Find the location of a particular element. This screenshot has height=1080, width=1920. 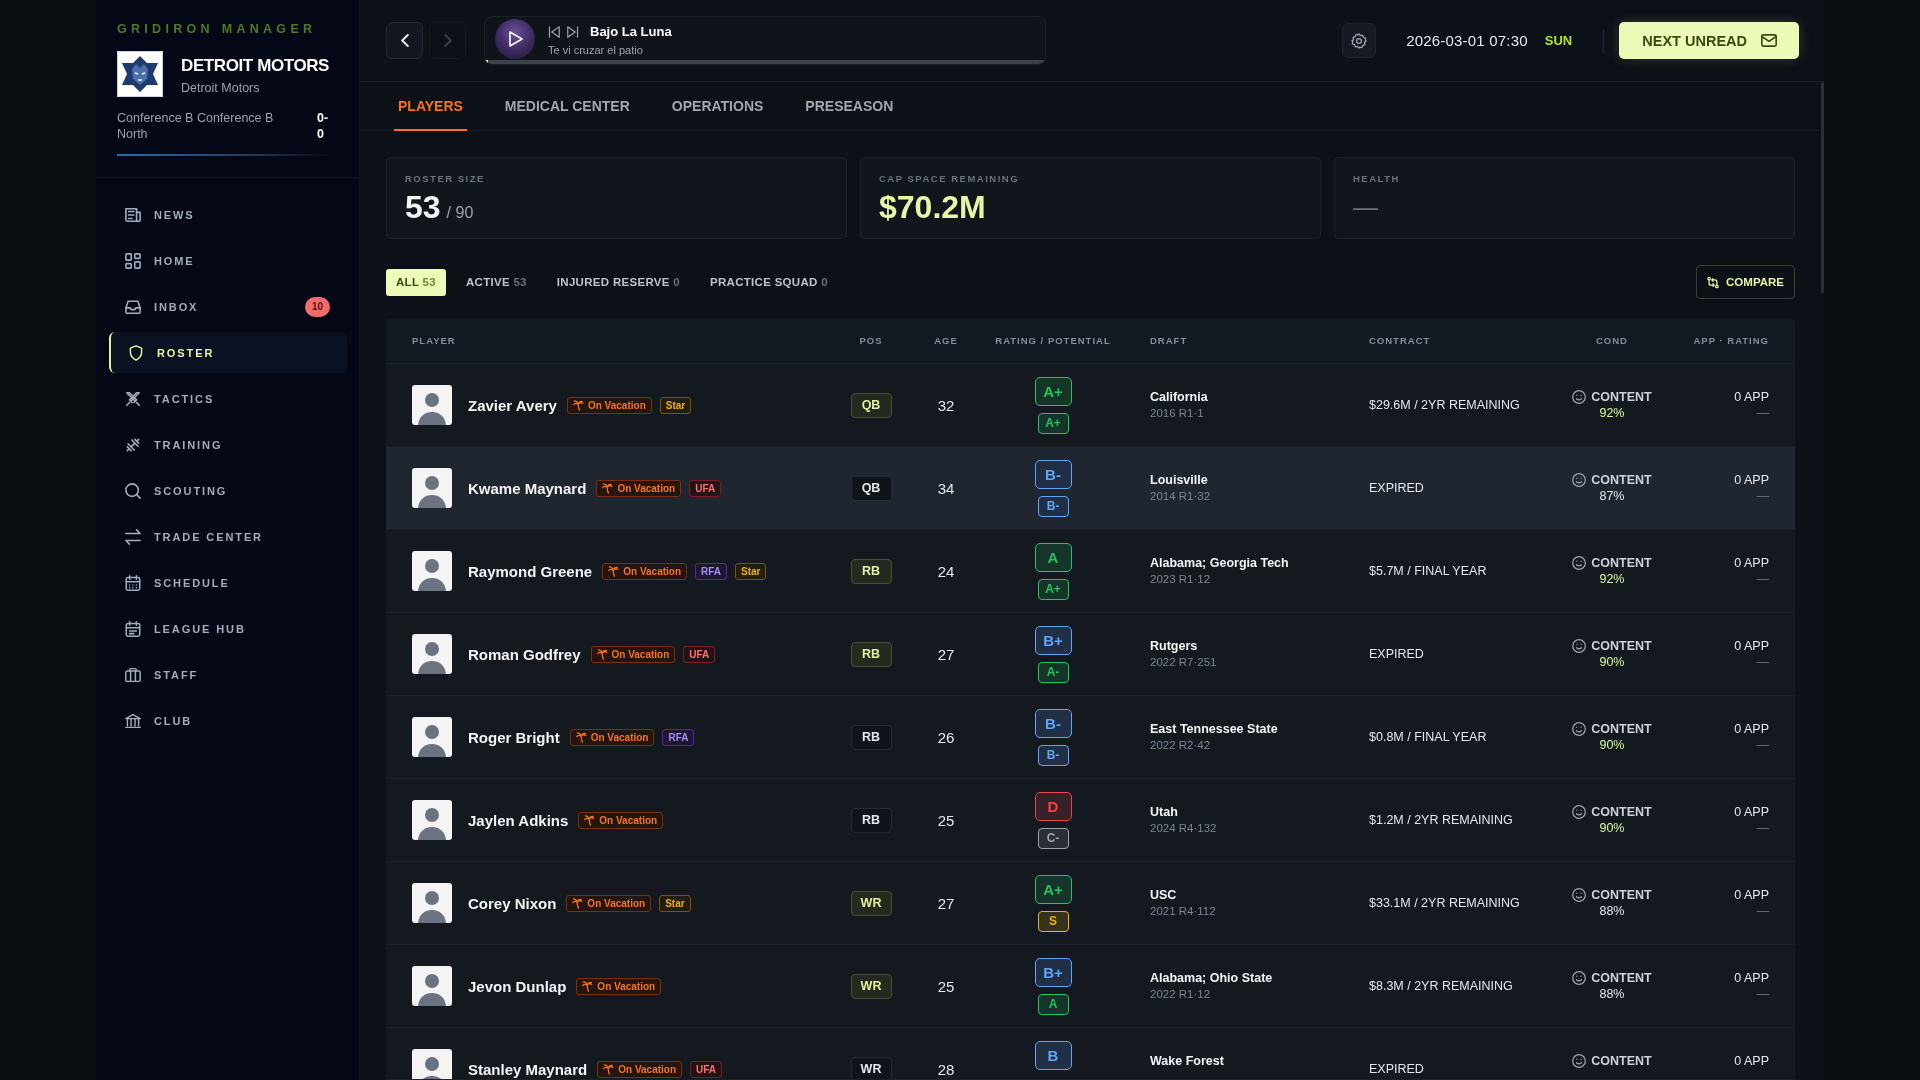

skip-forward-icon is located at coordinates (573, 31).